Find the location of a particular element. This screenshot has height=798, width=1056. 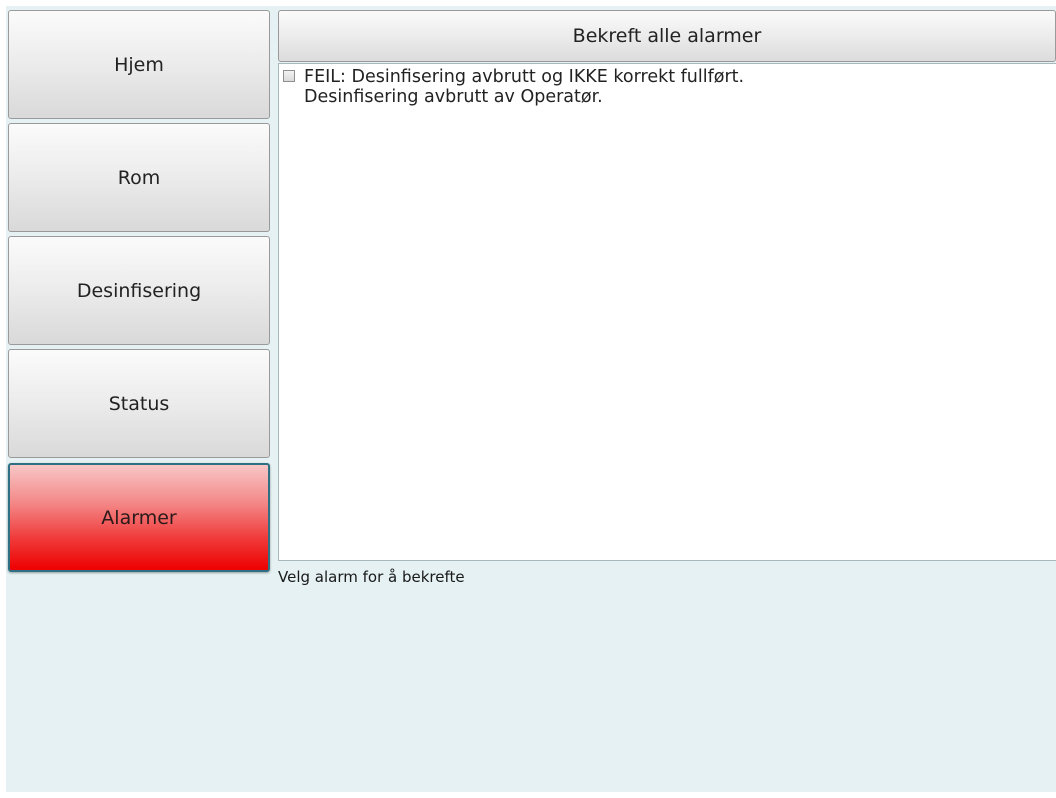

confirm-all-label: Bekreft alle alarmer is located at coordinates (667, 36).